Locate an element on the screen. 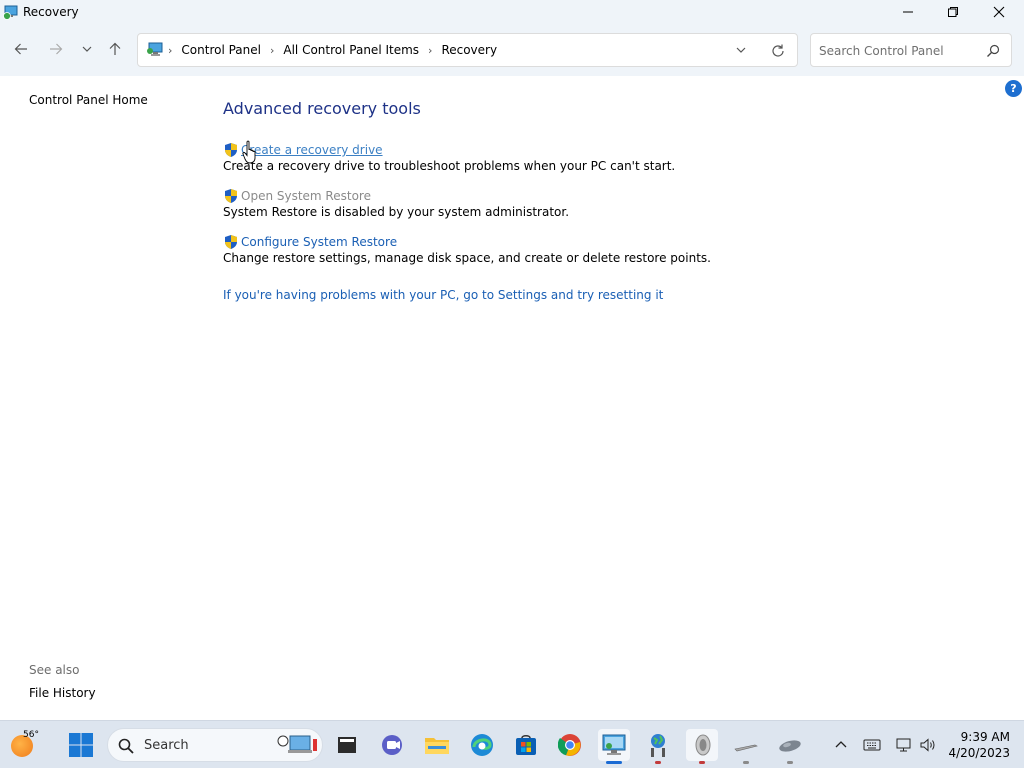 This screenshot has width=1024, height=768. taskbar-folder is located at coordinates (437, 745).